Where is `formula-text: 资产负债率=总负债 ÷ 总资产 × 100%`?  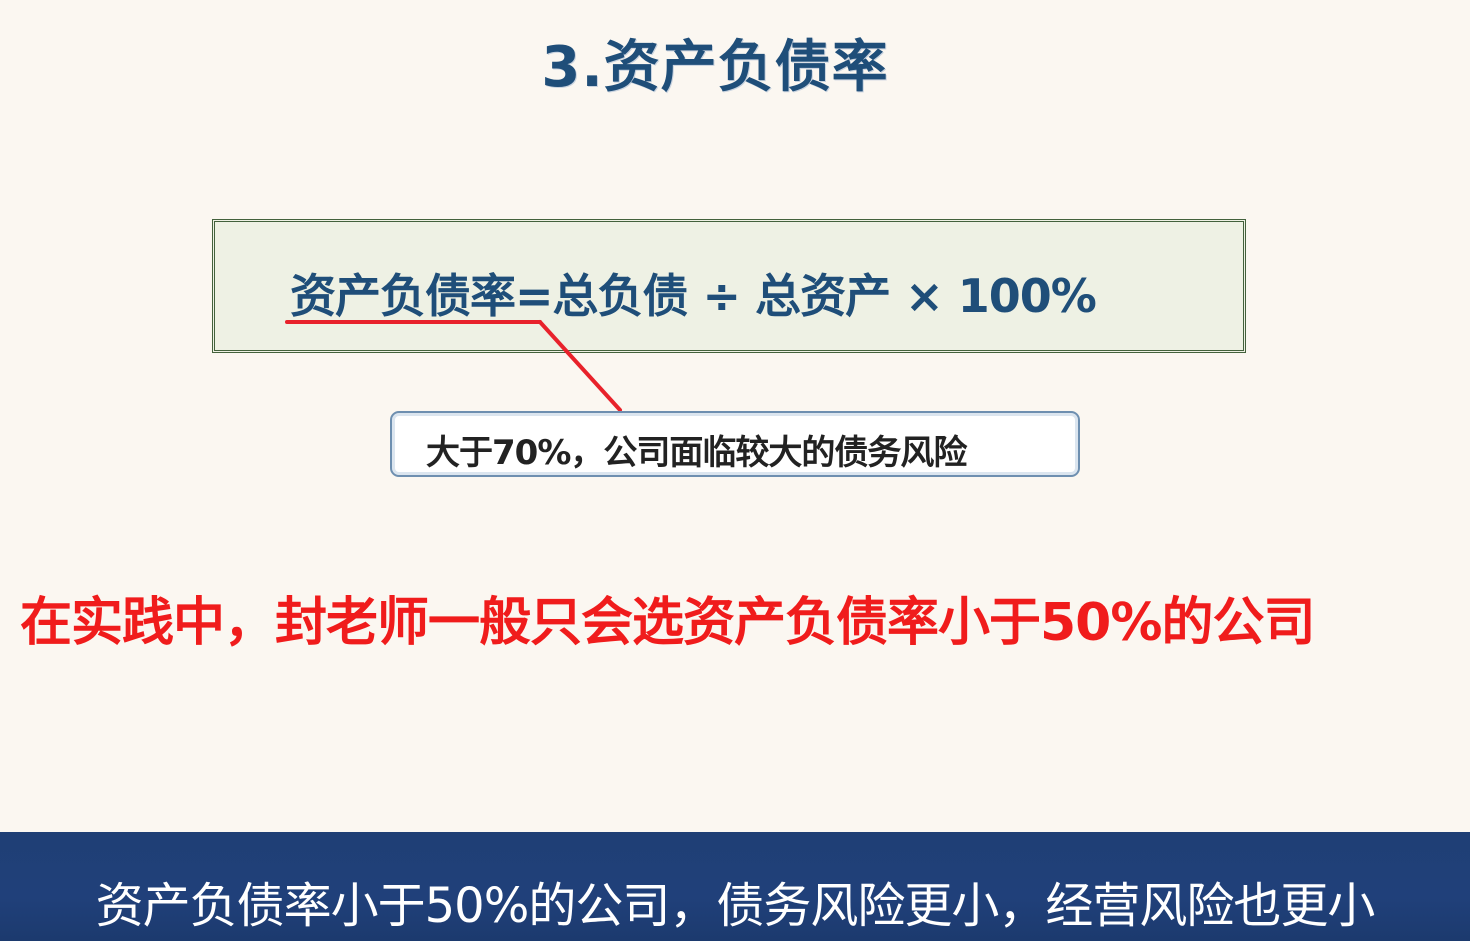 formula-text: 资产负债率=总负债 ÷ 总资产 × 100% is located at coordinates (693, 296).